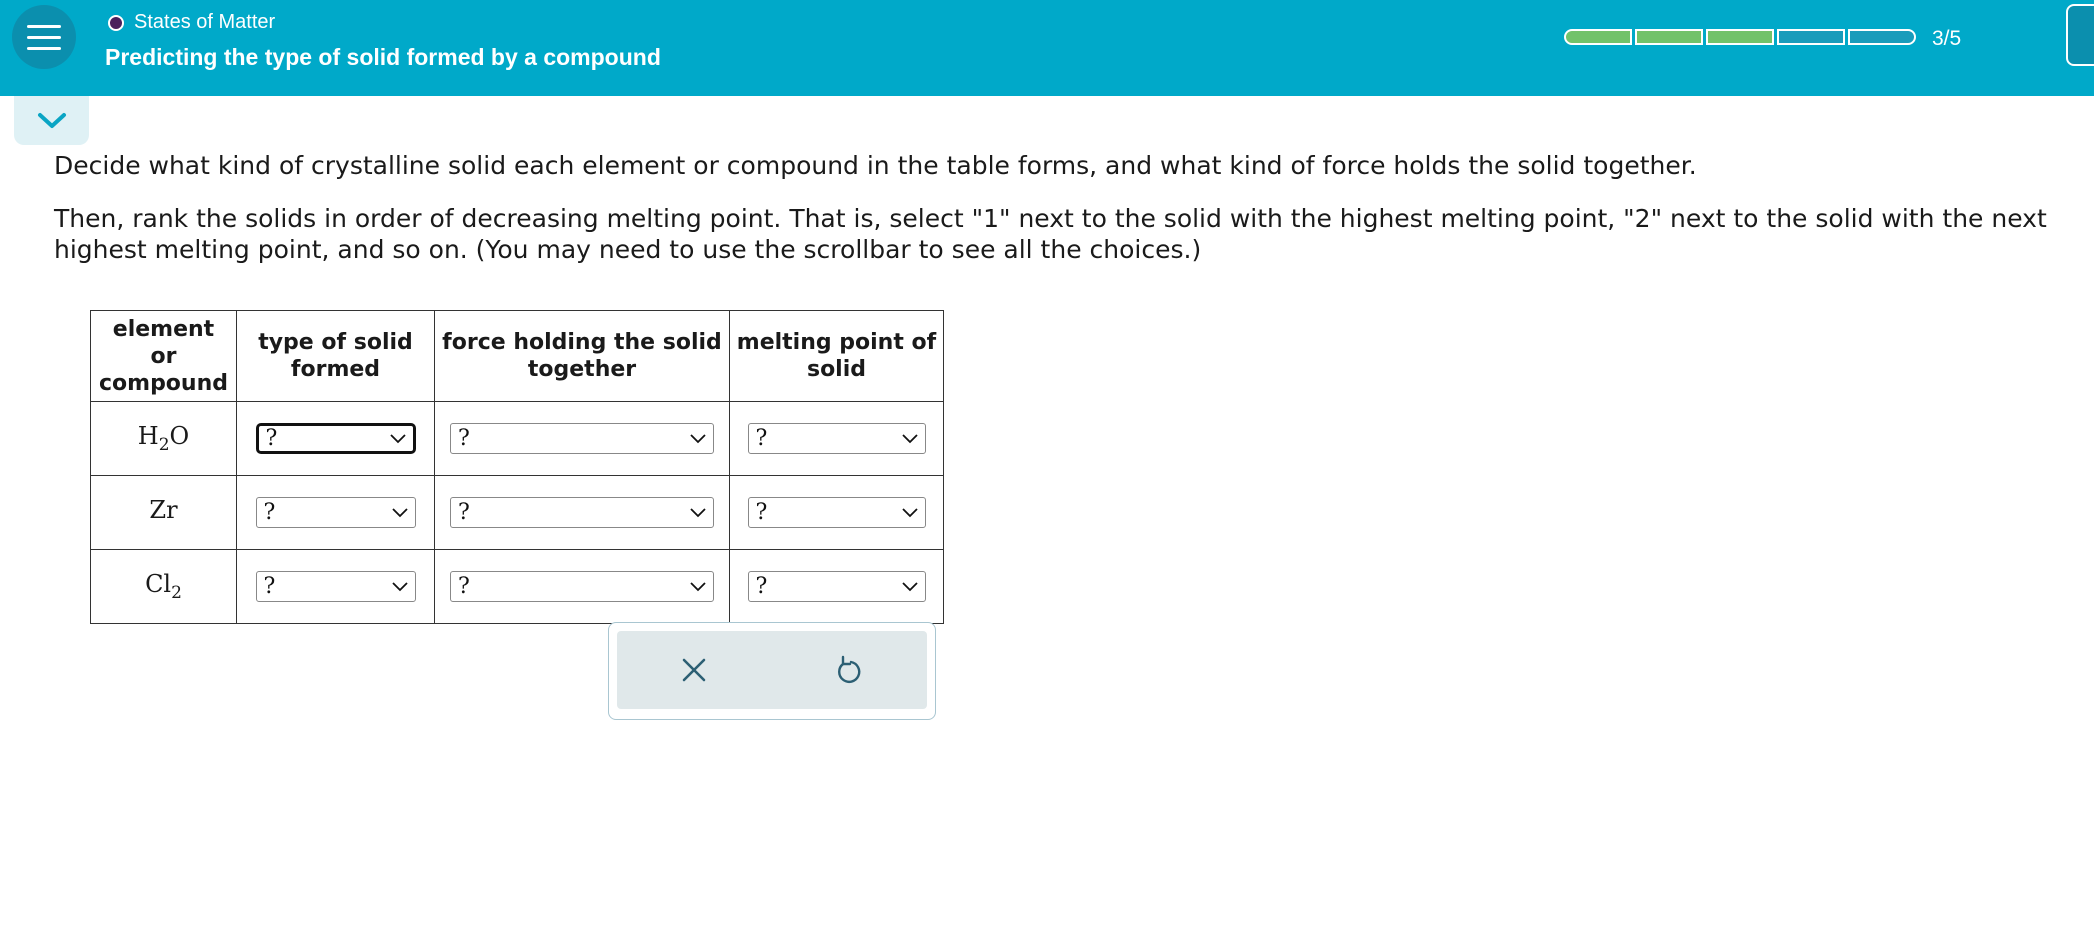  What do you see at coordinates (44, 37) in the screenshot?
I see `menu-button` at bounding box center [44, 37].